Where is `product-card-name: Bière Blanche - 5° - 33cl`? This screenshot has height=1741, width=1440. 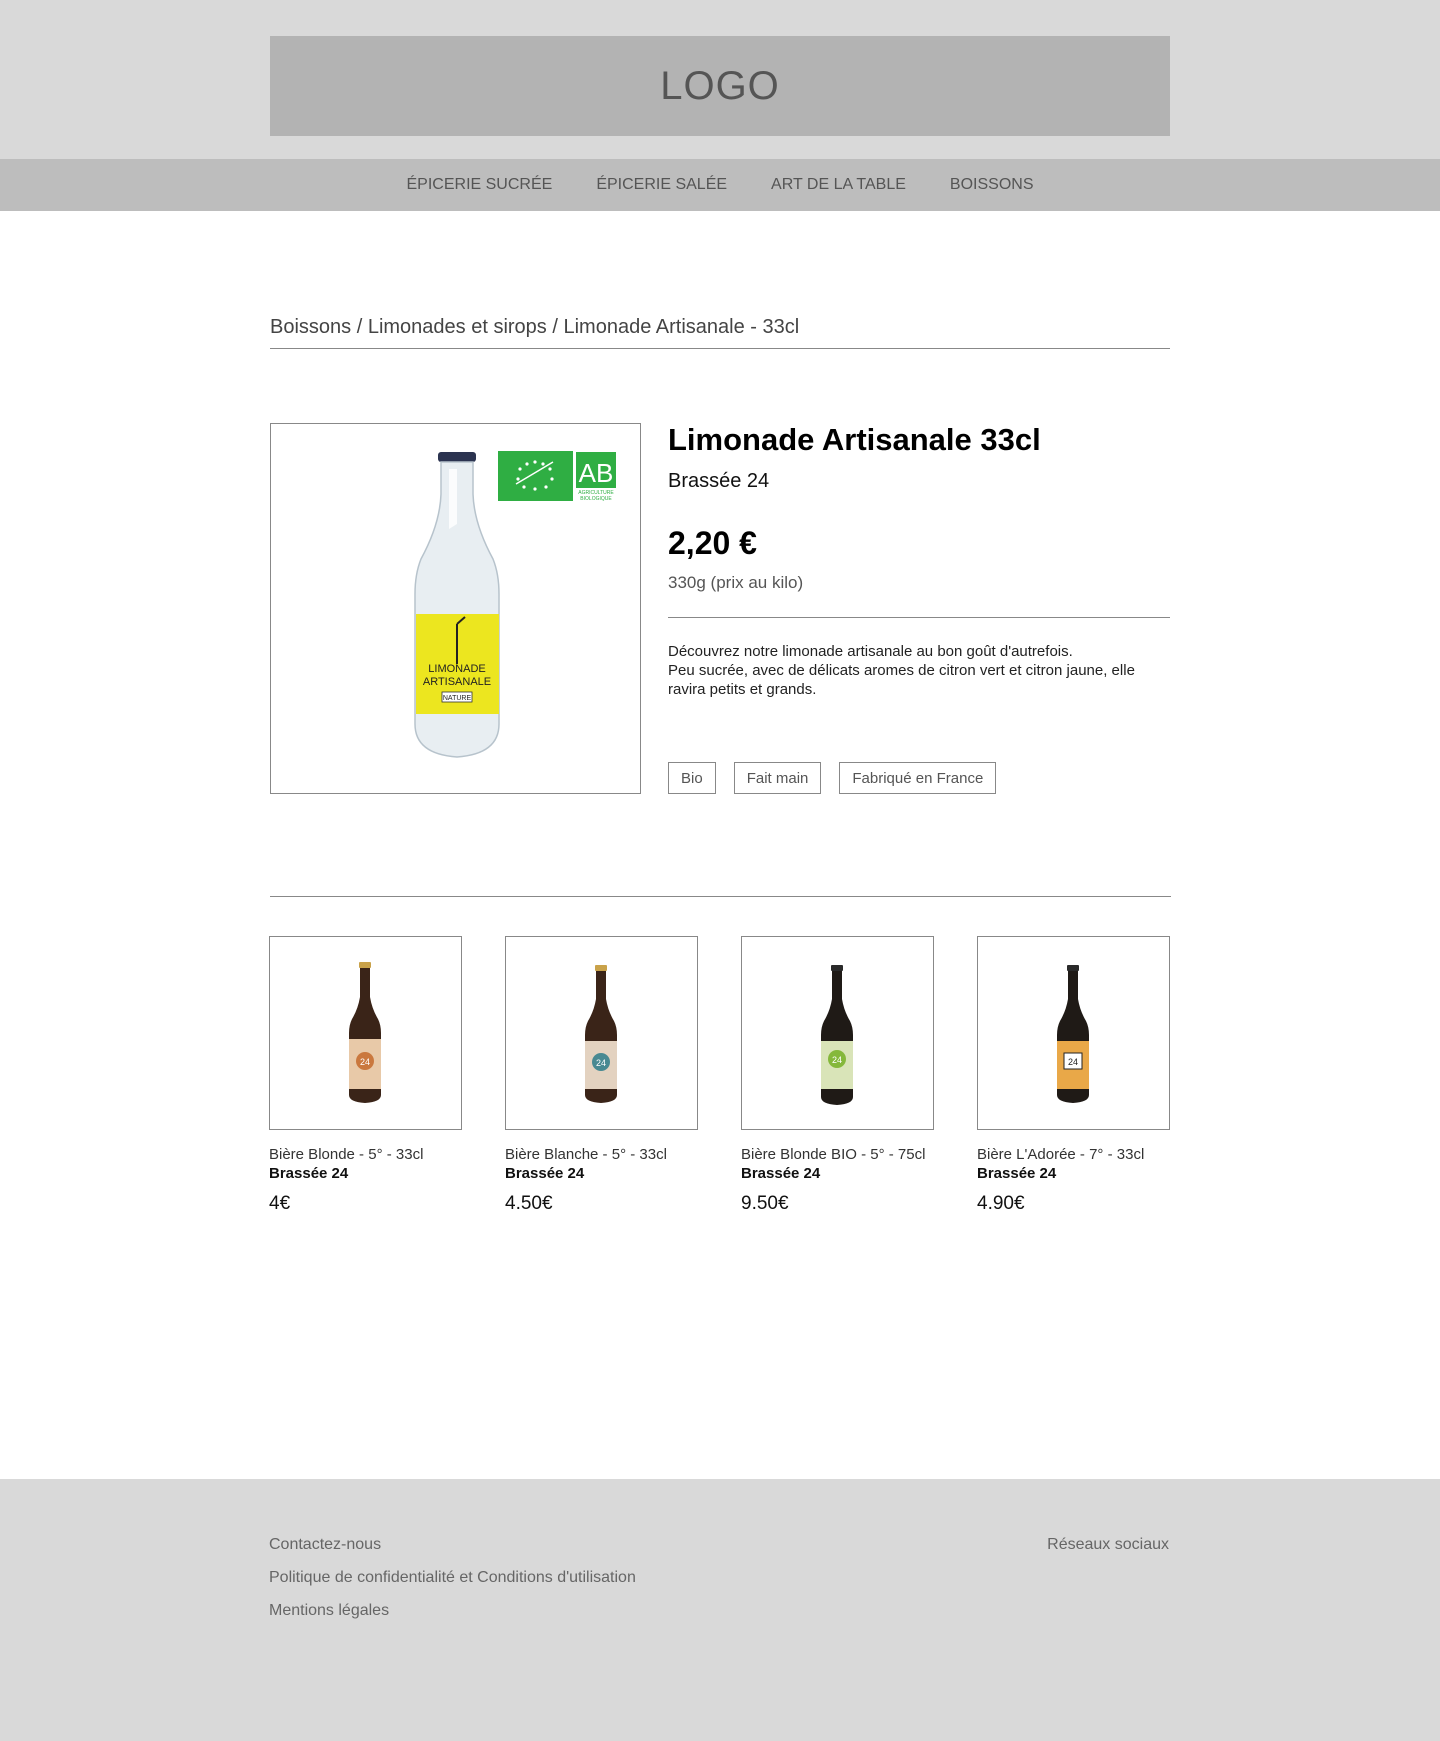
product-card-name: Bière Blanche - 5° - 33cl is located at coordinates (601, 1155).